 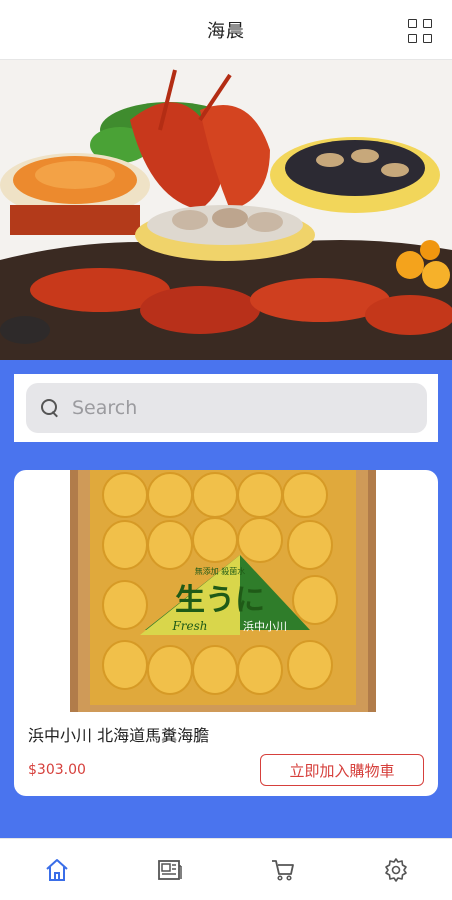 I want to click on grid-icon, so click(x=420, y=31).